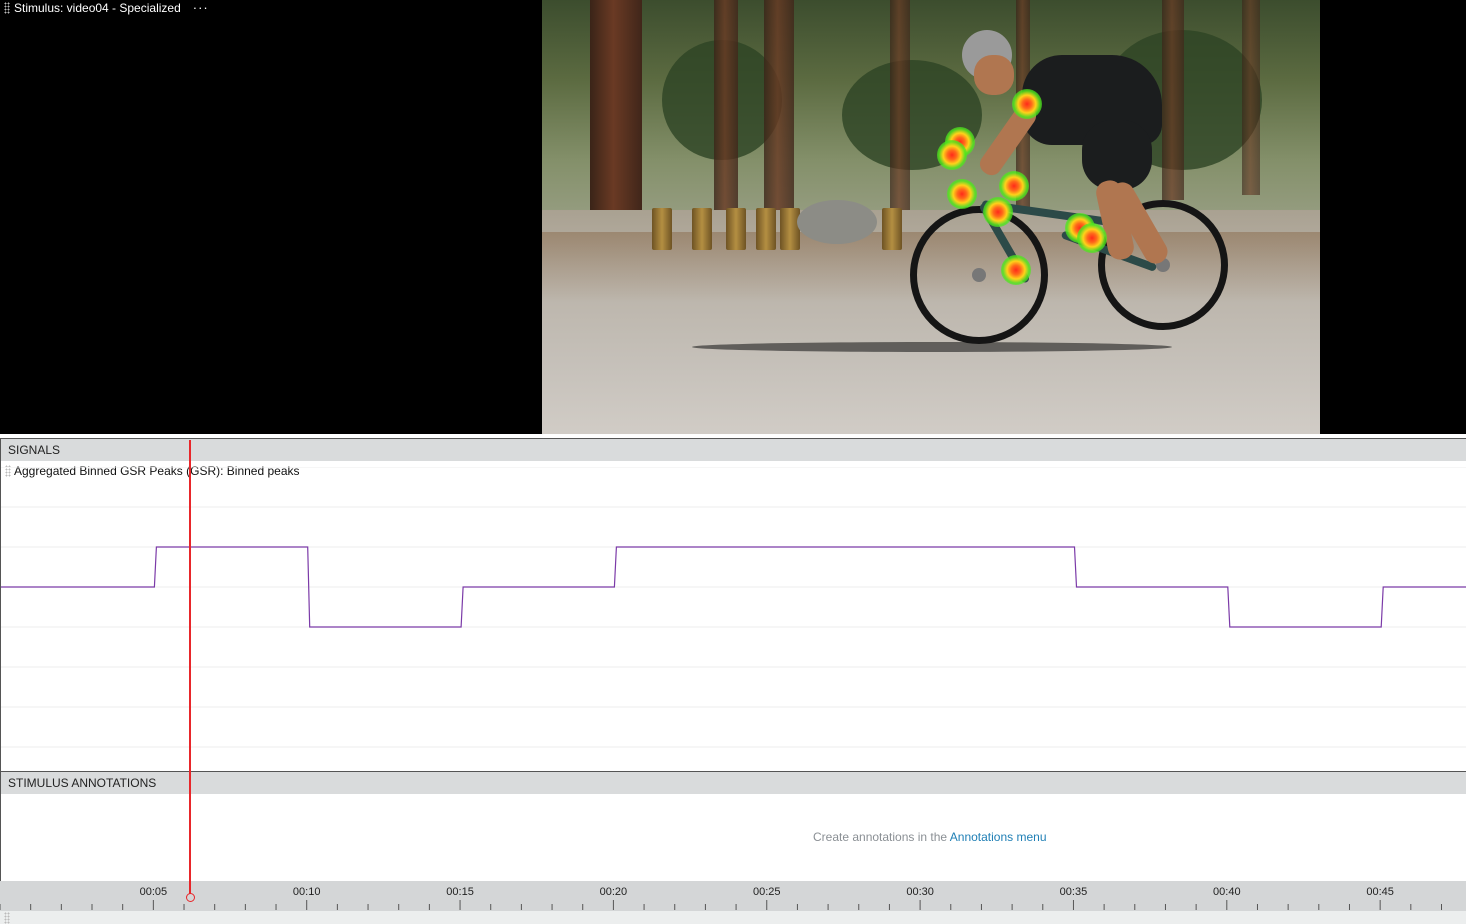 This screenshot has height=924, width=1466. Describe the element at coordinates (733, 450) in the screenshot. I see `signals-header: SIGNALS` at that location.